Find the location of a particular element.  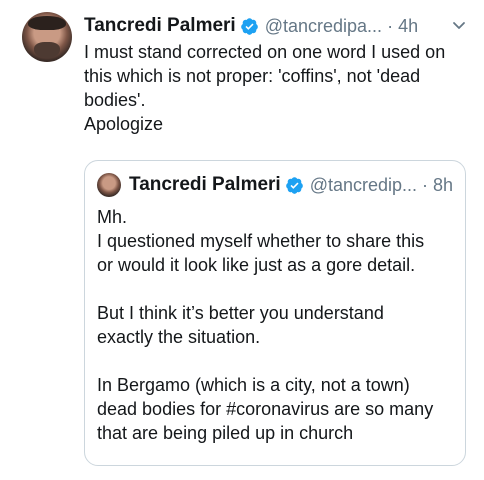

tweet-header: Tancredi Palmeri @tancredipa... · 4h is located at coordinates (277, 26).